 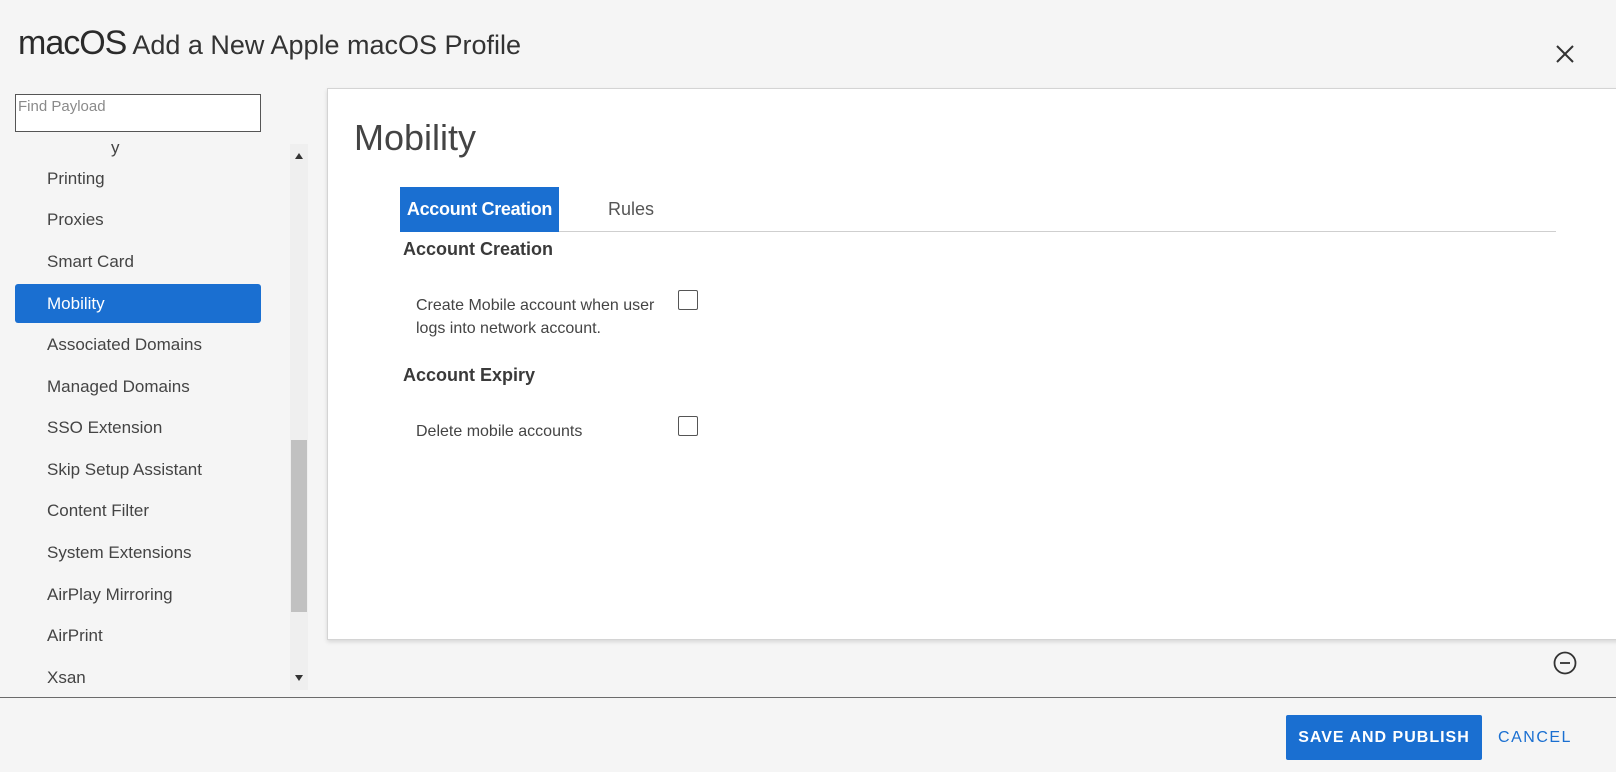 I want to click on sidebar-item-label: Proxies, so click(x=75, y=219).